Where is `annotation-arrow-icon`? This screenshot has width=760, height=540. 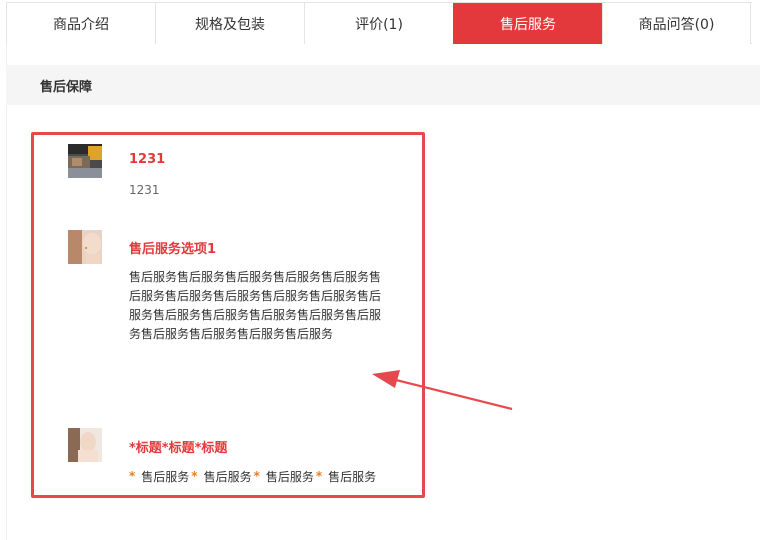 annotation-arrow-icon is located at coordinates (442, 390).